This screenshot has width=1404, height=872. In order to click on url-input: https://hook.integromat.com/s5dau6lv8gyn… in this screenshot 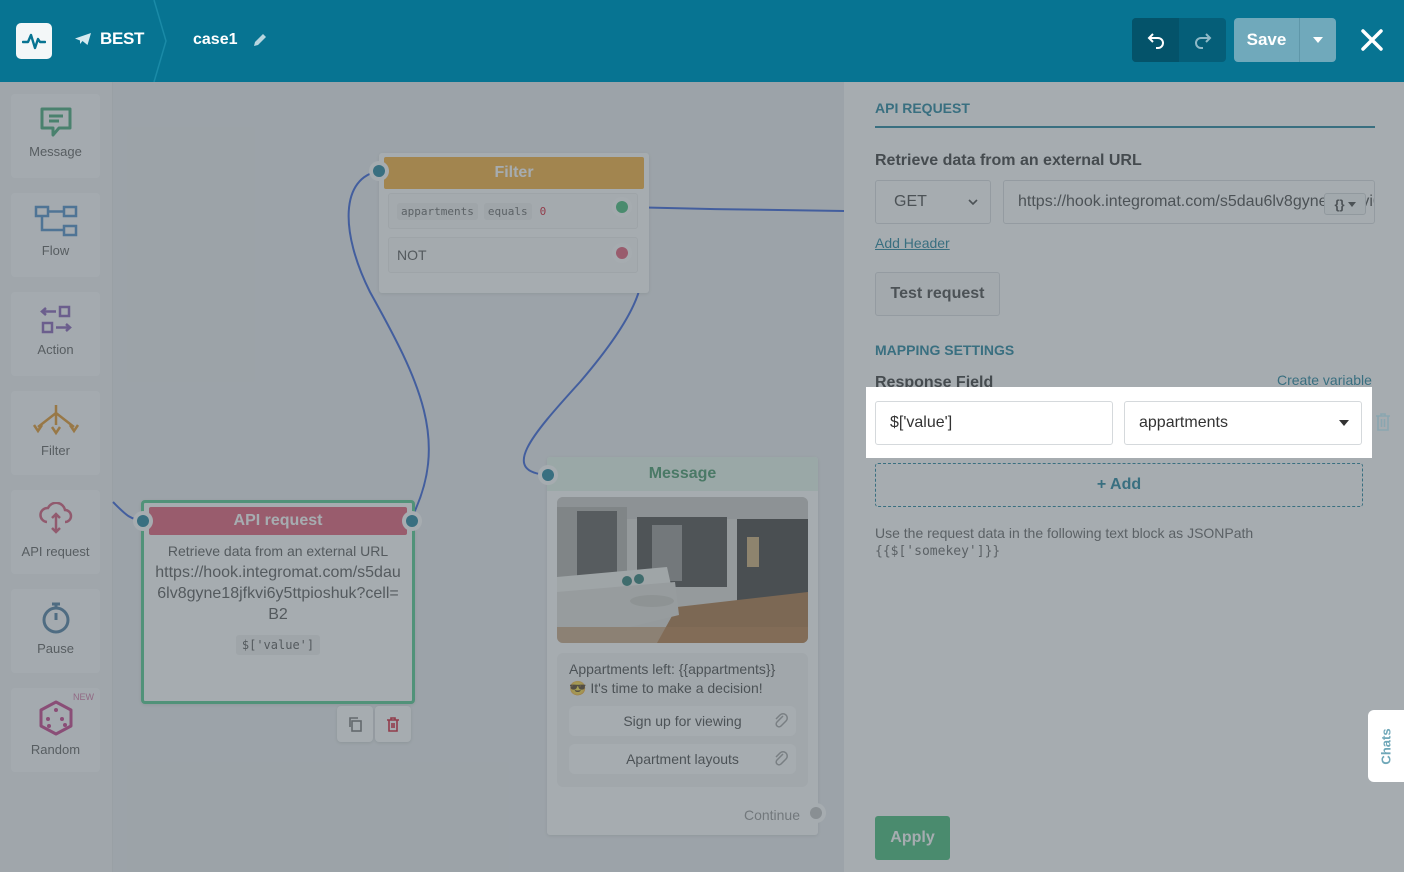, I will do `click(1189, 202)`.